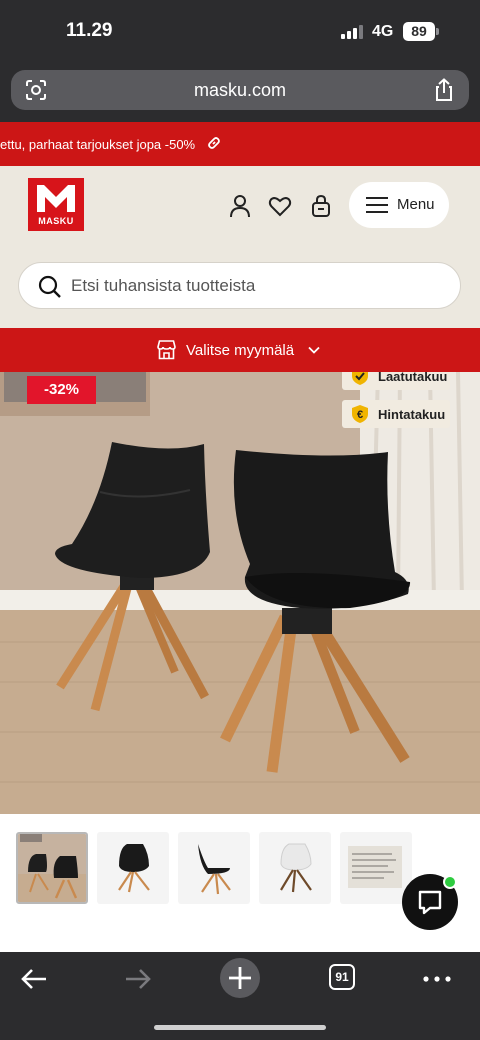 The height and width of the screenshot is (1040, 480). I want to click on thumbnail-white, so click(295, 868).